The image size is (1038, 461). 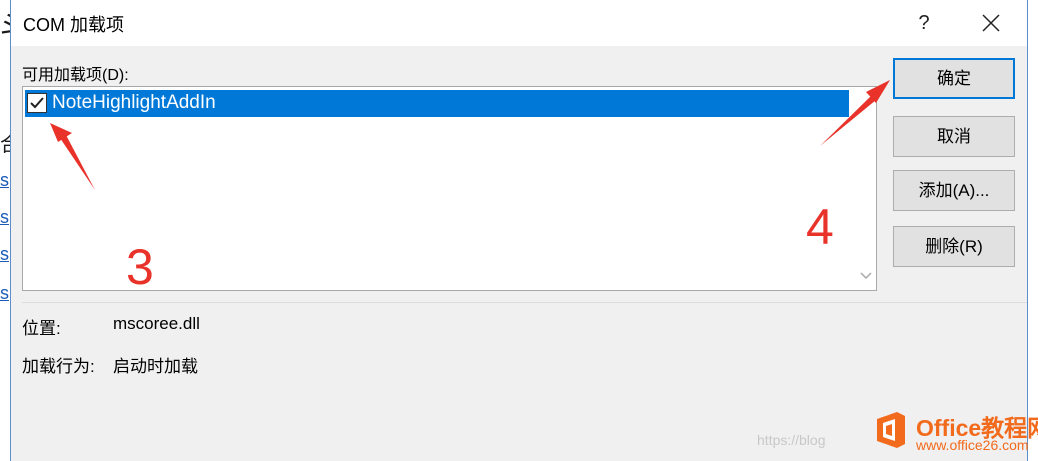 What do you see at coordinates (855, 113) in the screenshot?
I see `arrow-to-ok-button` at bounding box center [855, 113].